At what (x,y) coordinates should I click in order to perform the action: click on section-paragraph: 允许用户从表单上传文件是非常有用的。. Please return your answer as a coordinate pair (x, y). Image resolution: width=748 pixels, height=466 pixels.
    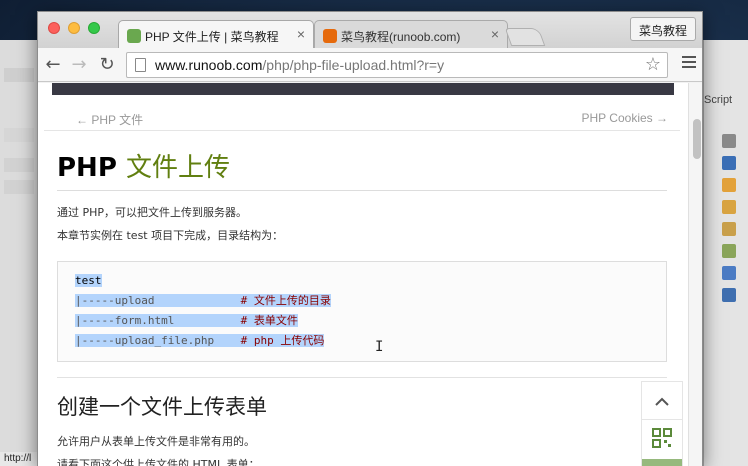
    Looking at the image, I should click on (156, 441).